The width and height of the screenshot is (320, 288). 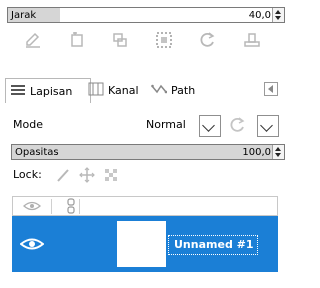 I want to click on opacity-spin-field: Opasitas 100,0, so click(x=148, y=152).